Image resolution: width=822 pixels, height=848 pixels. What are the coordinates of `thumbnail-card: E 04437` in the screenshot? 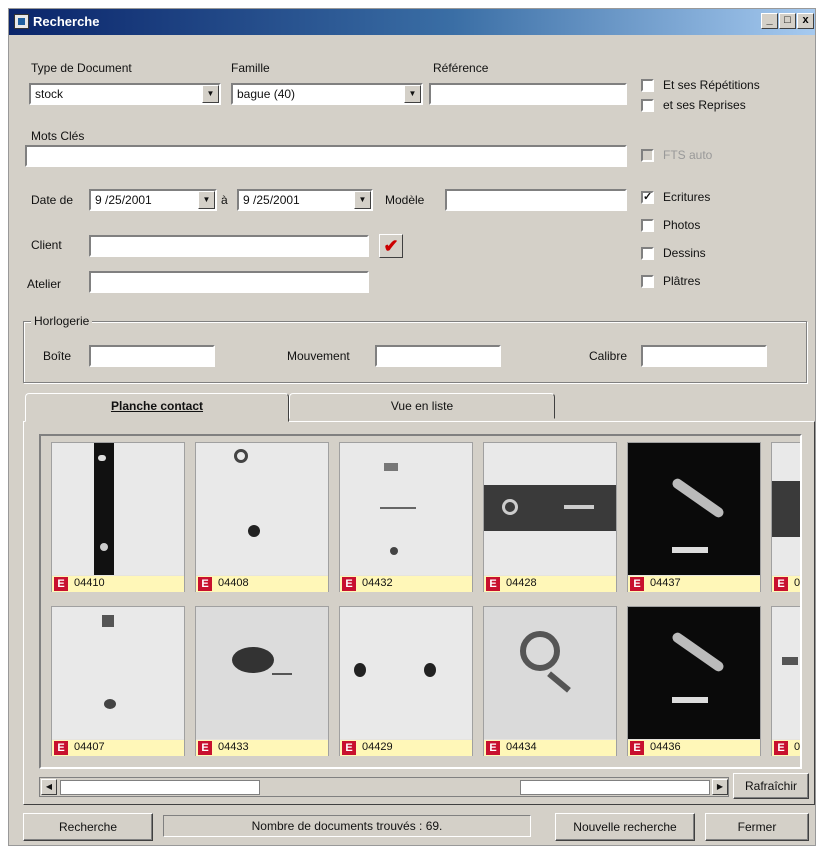 It's located at (694, 517).